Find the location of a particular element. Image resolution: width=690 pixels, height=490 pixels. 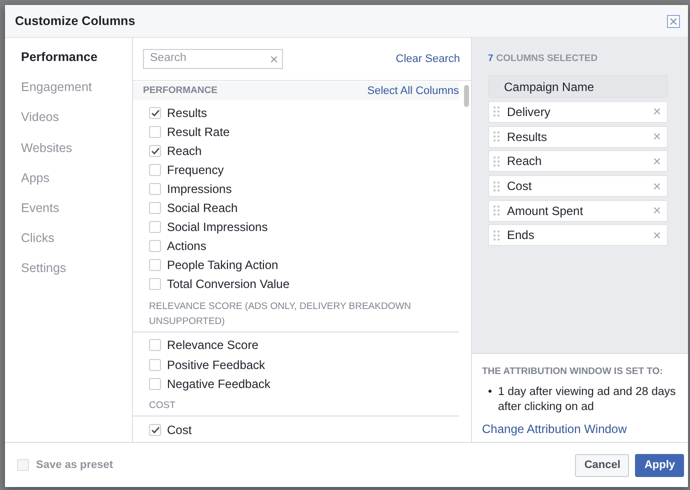

columns-selected-heading: 7 COLUMNS SELECTED is located at coordinates (543, 59).